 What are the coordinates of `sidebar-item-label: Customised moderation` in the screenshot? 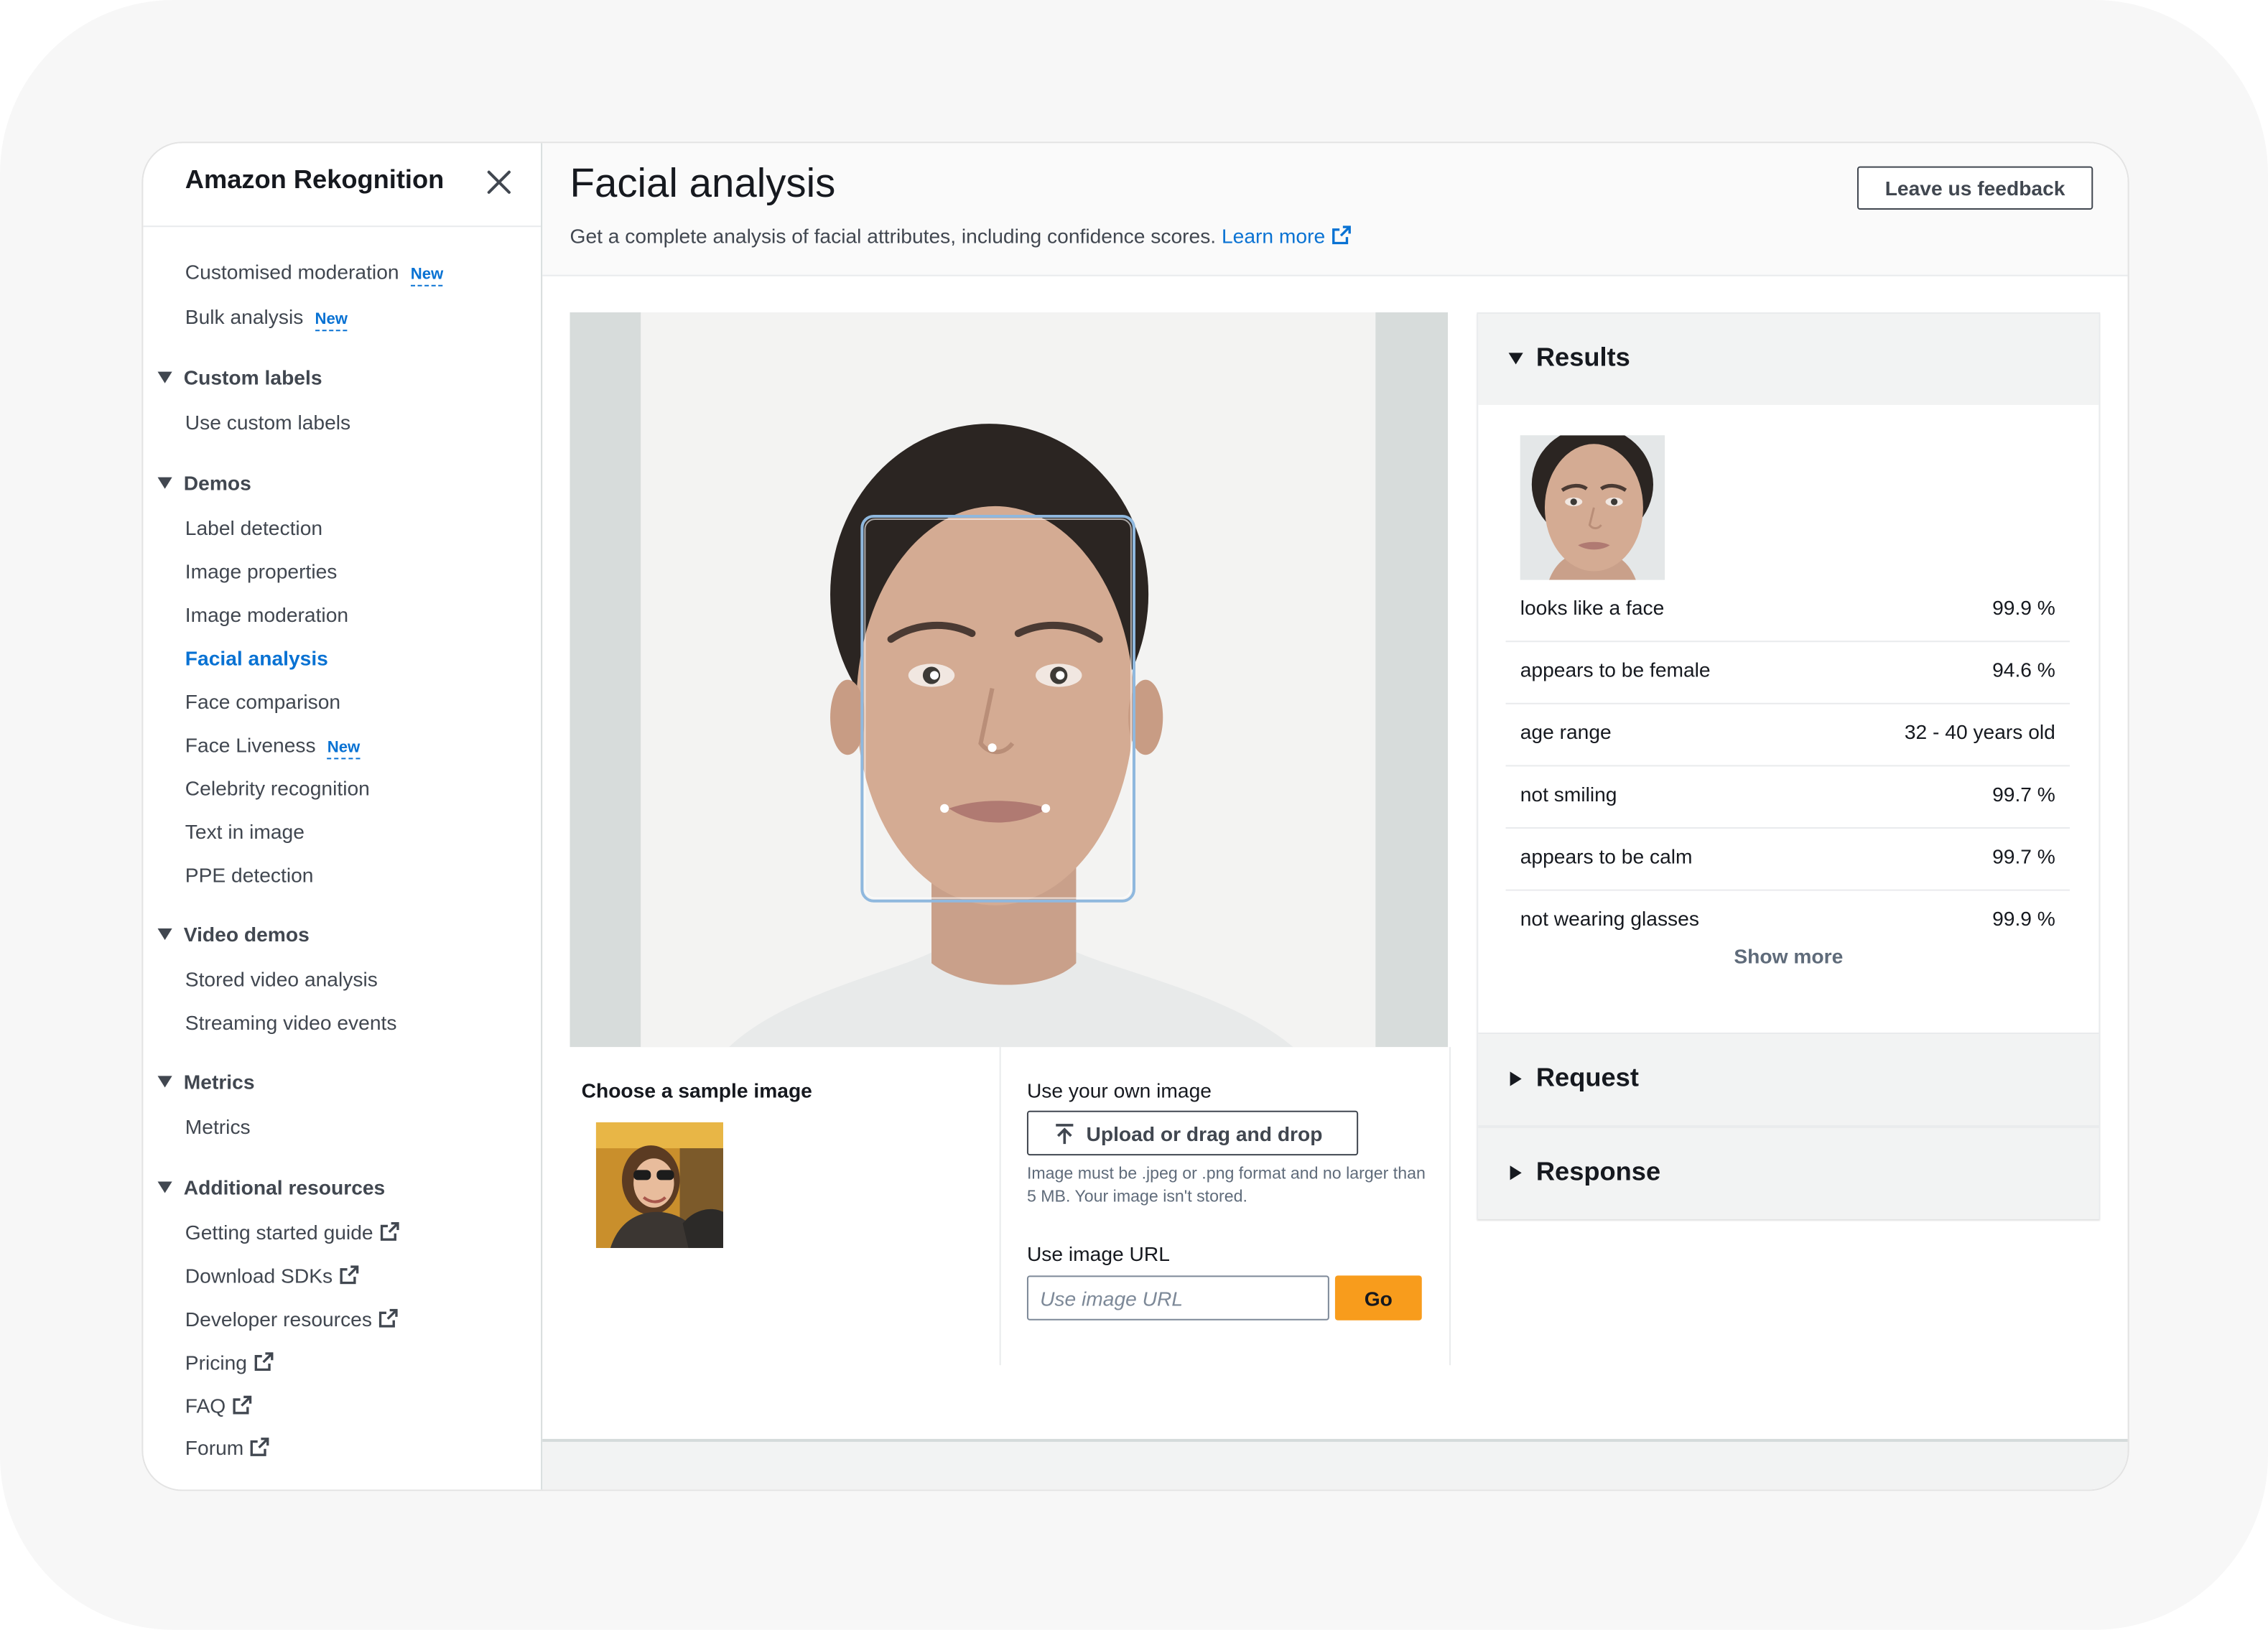 It's located at (292, 272).